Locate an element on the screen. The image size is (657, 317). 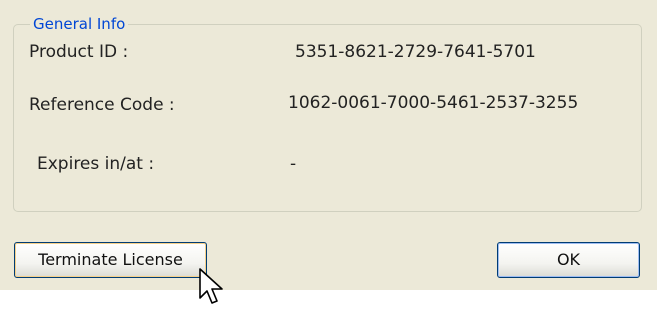
terminate-license-button: Terminate License is located at coordinates (110, 260).